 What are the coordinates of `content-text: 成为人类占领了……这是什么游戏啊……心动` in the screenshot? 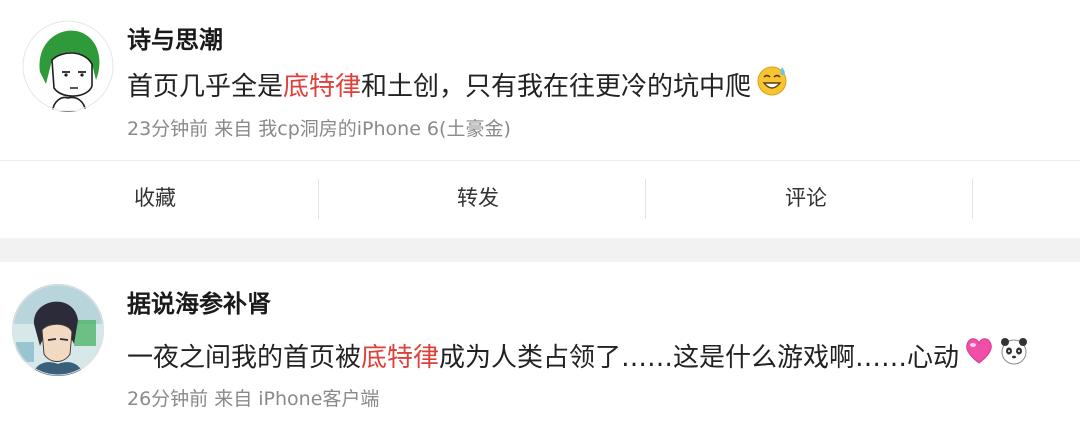 It's located at (699, 358).